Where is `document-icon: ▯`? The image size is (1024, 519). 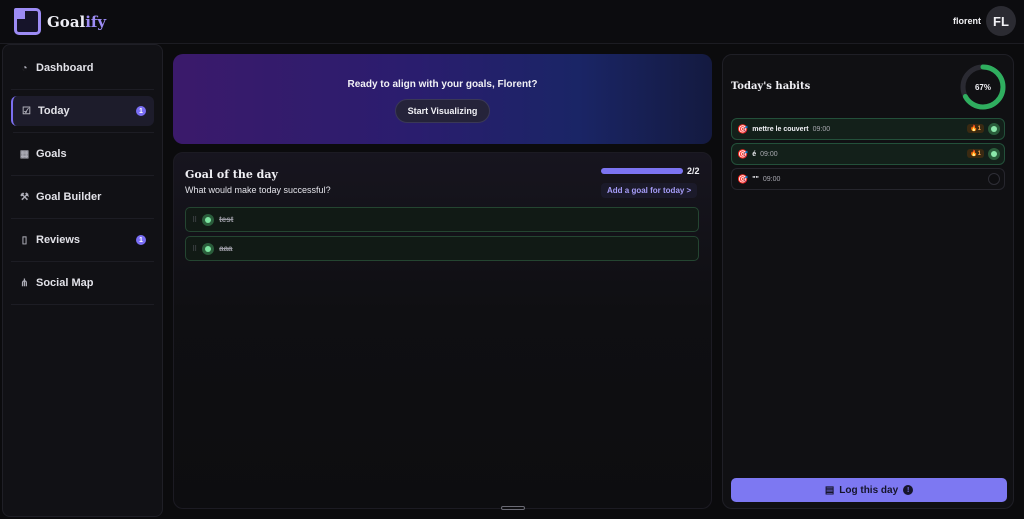
document-icon: ▯ is located at coordinates (24, 240).